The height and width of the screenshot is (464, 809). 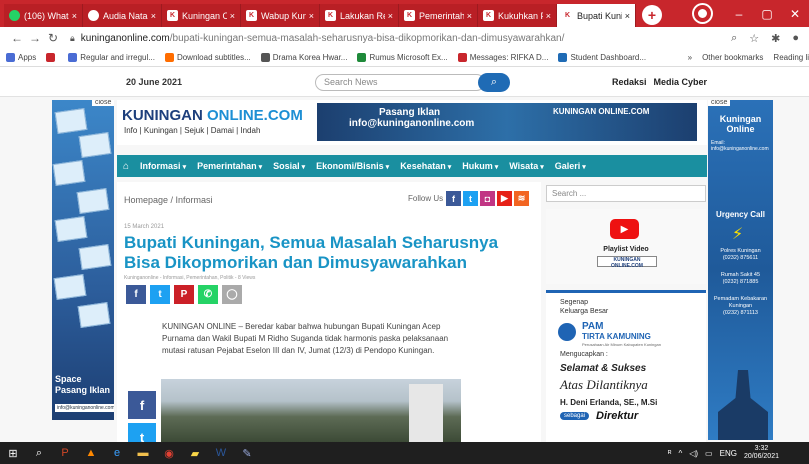 I want to click on follow-us-label: Follow Us, so click(x=426, y=198).